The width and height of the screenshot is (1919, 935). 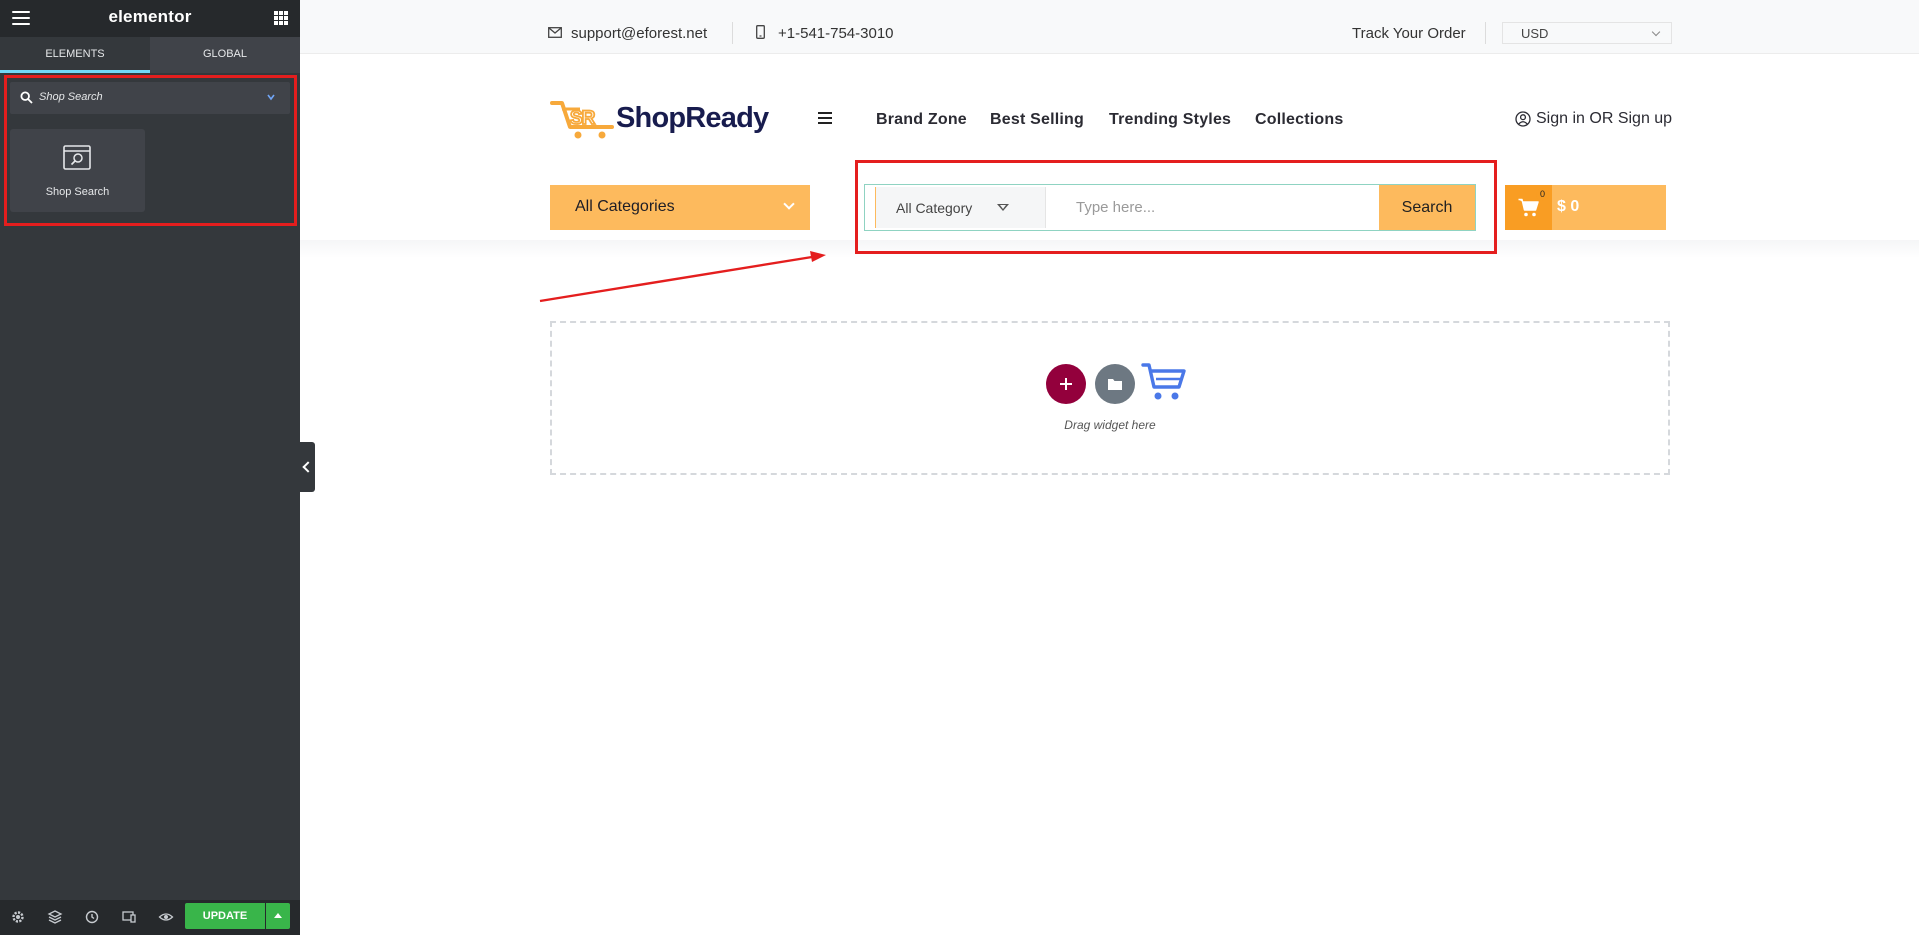 What do you see at coordinates (760, 32) in the screenshot?
I see `phone-icon` at bounding box center [760, 32].